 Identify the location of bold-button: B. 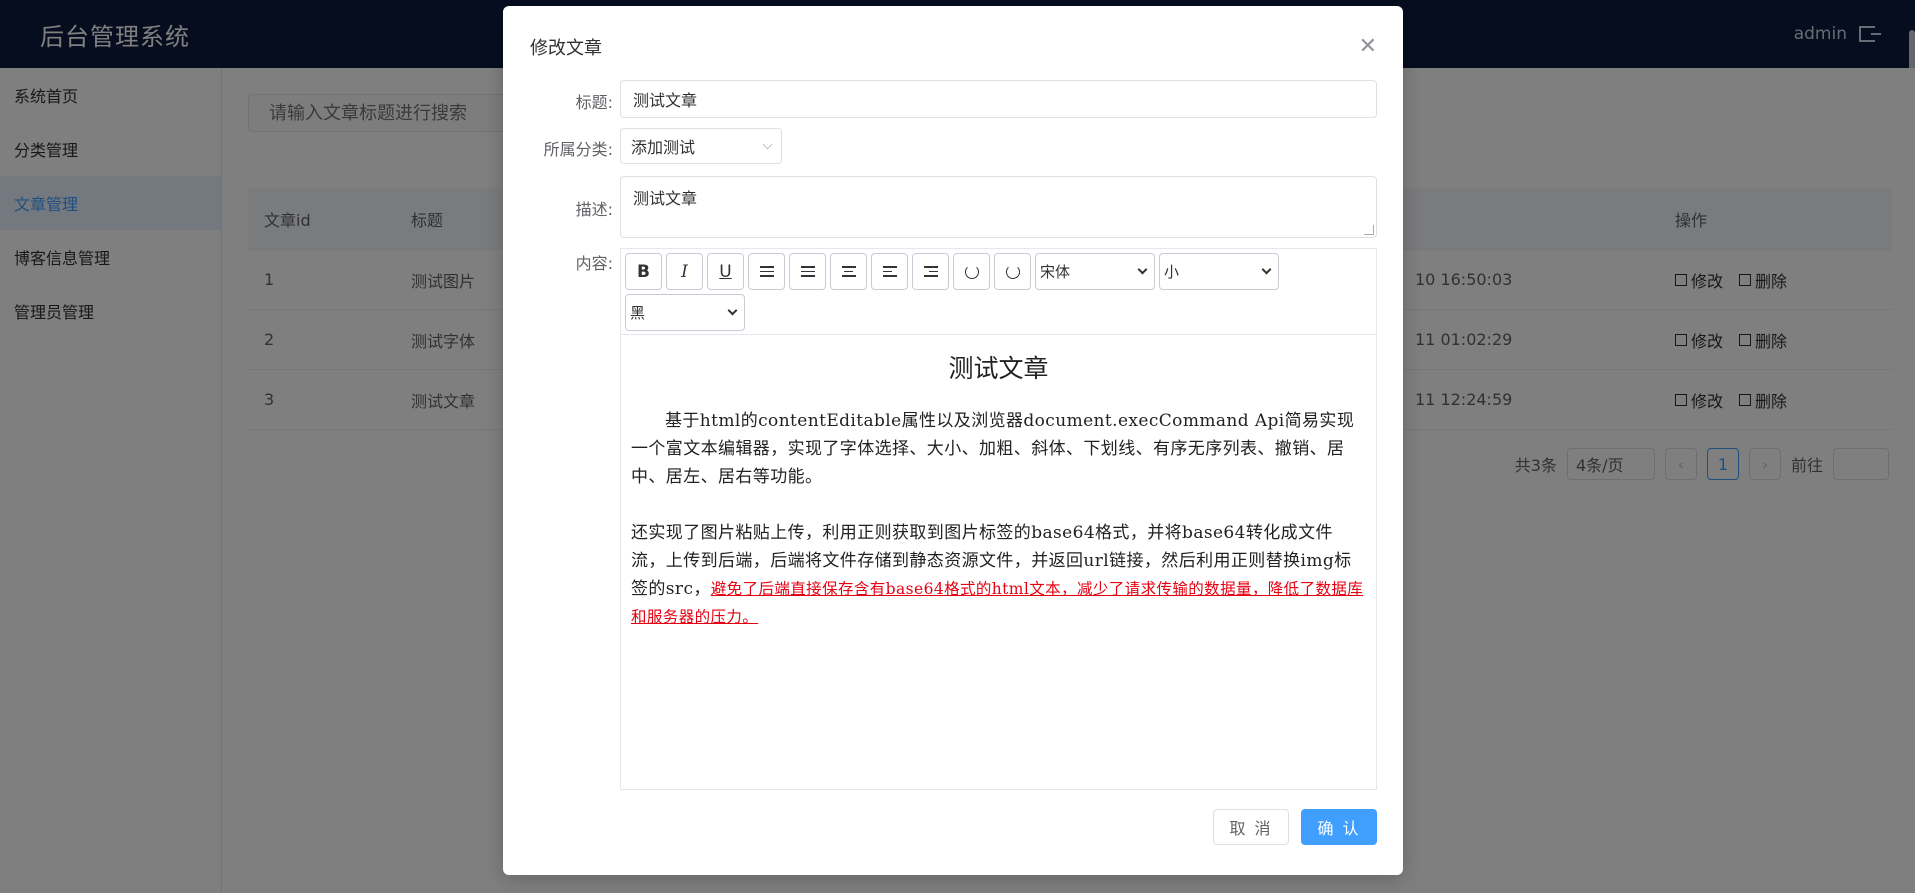
(643, 271).